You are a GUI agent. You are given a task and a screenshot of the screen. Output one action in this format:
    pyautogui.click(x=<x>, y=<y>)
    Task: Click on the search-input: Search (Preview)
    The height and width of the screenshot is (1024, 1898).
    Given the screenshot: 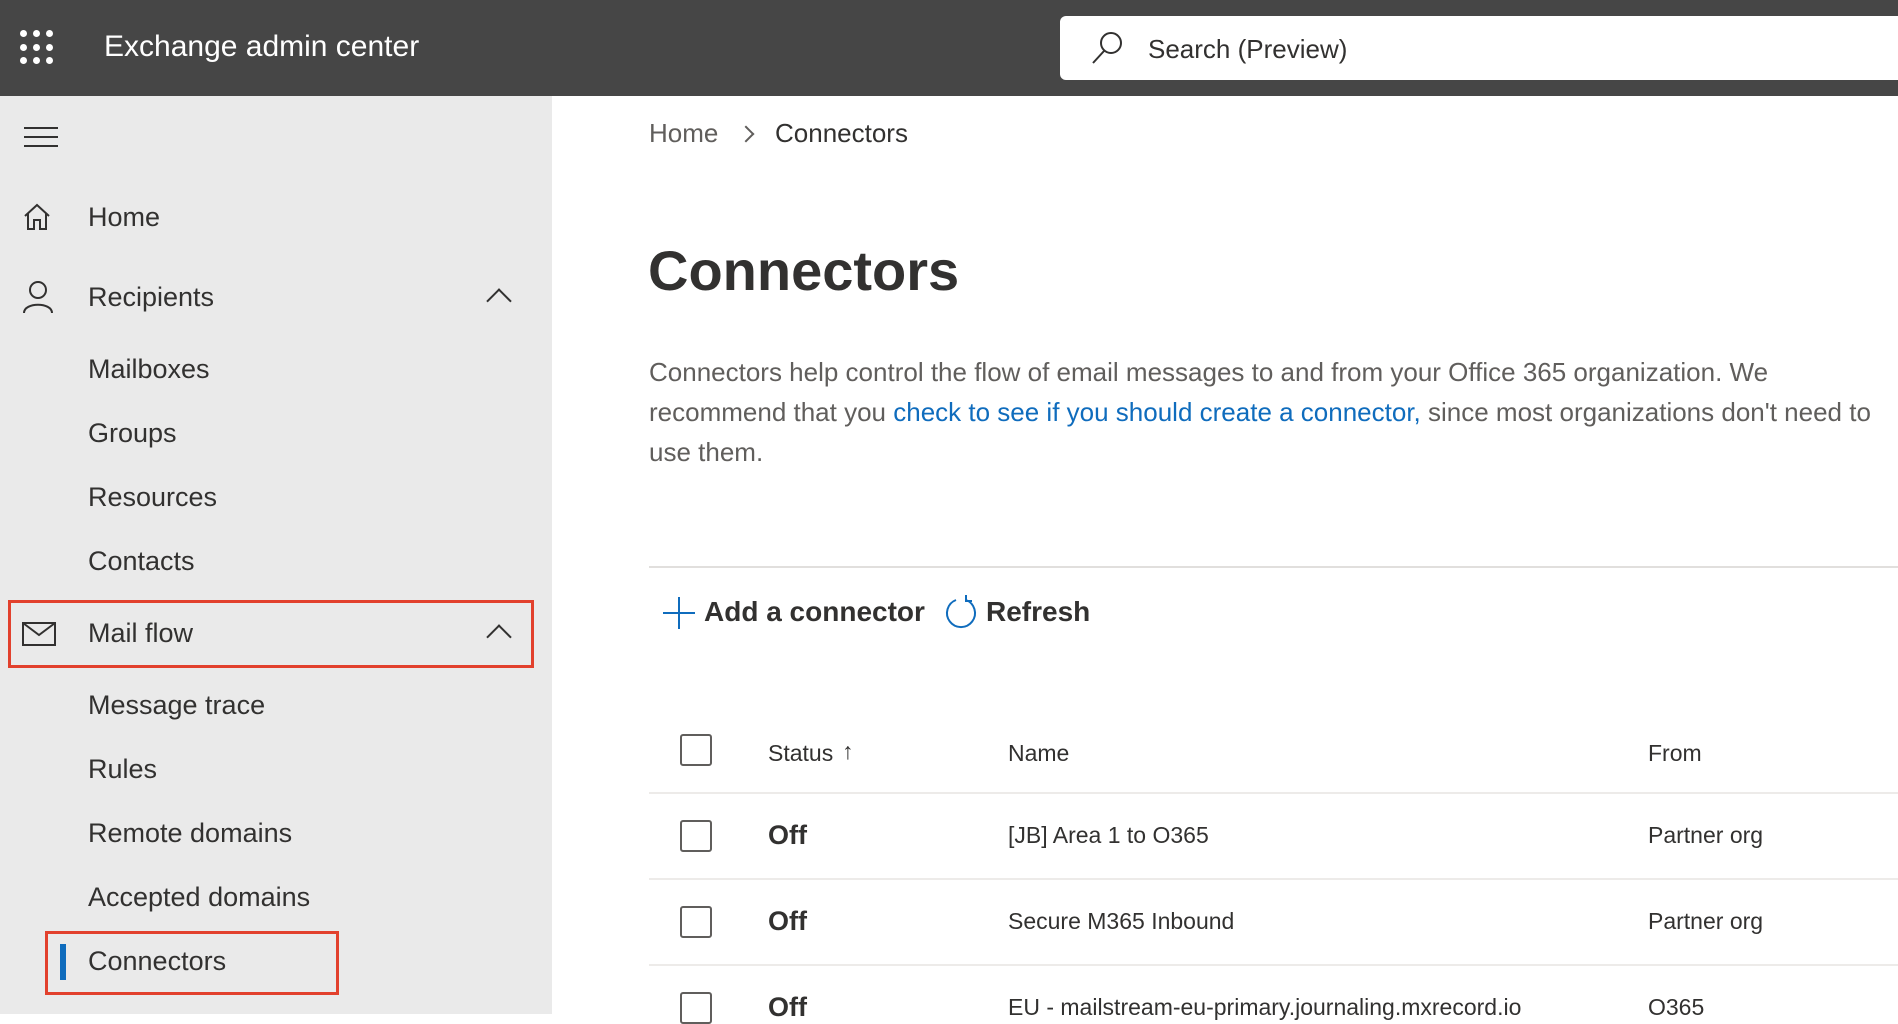 What is the action you would take?
    pyautogui.click(x=1479, y=48)
    